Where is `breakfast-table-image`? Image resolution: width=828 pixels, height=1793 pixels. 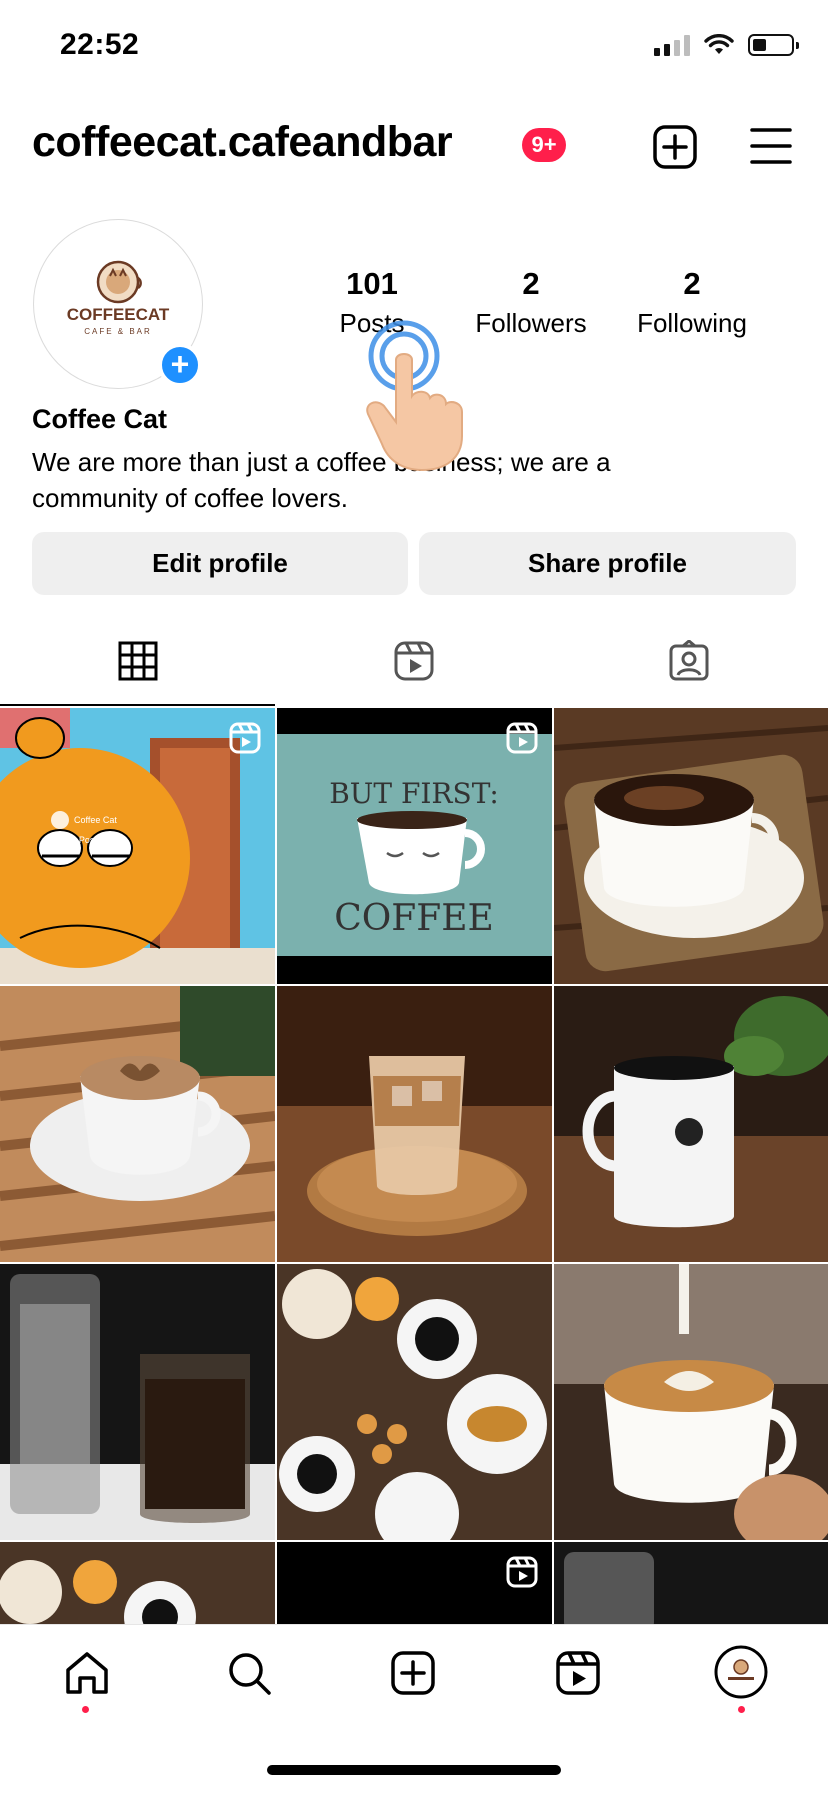
breakfast-table-image is located at coordinates (414, 1402).